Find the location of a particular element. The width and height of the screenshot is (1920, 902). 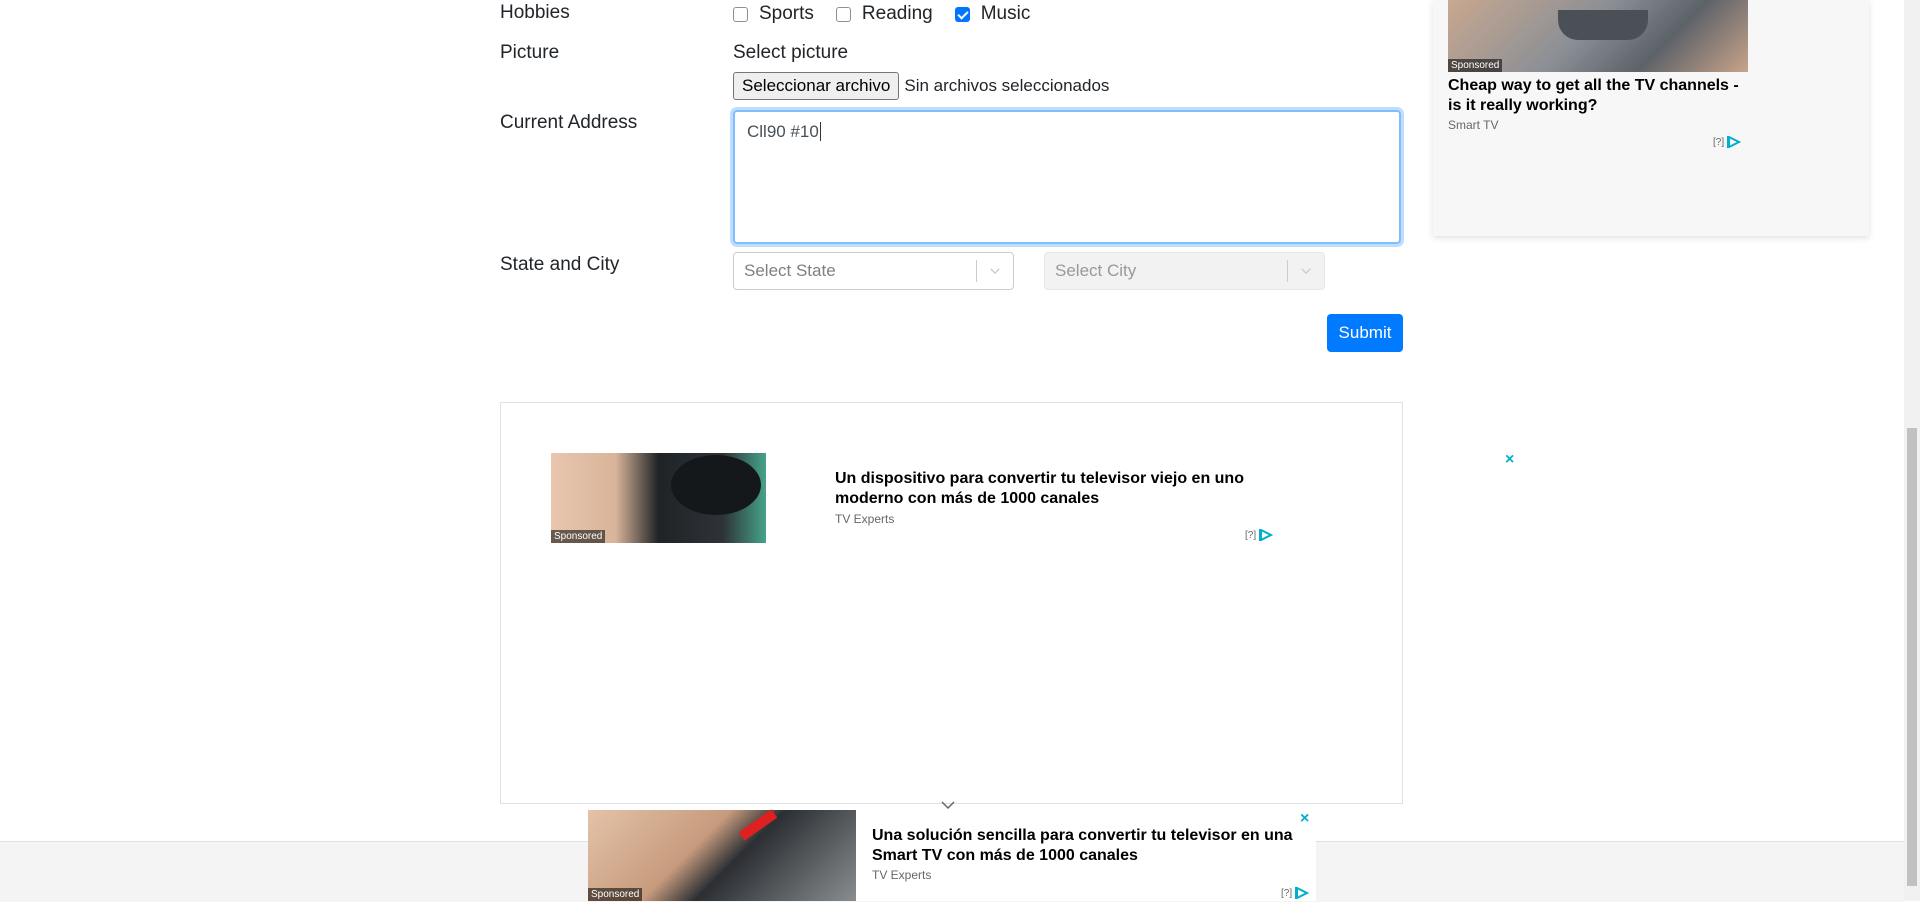

current-address-value: Cll90 #10 is located at coordinates (783, 131).